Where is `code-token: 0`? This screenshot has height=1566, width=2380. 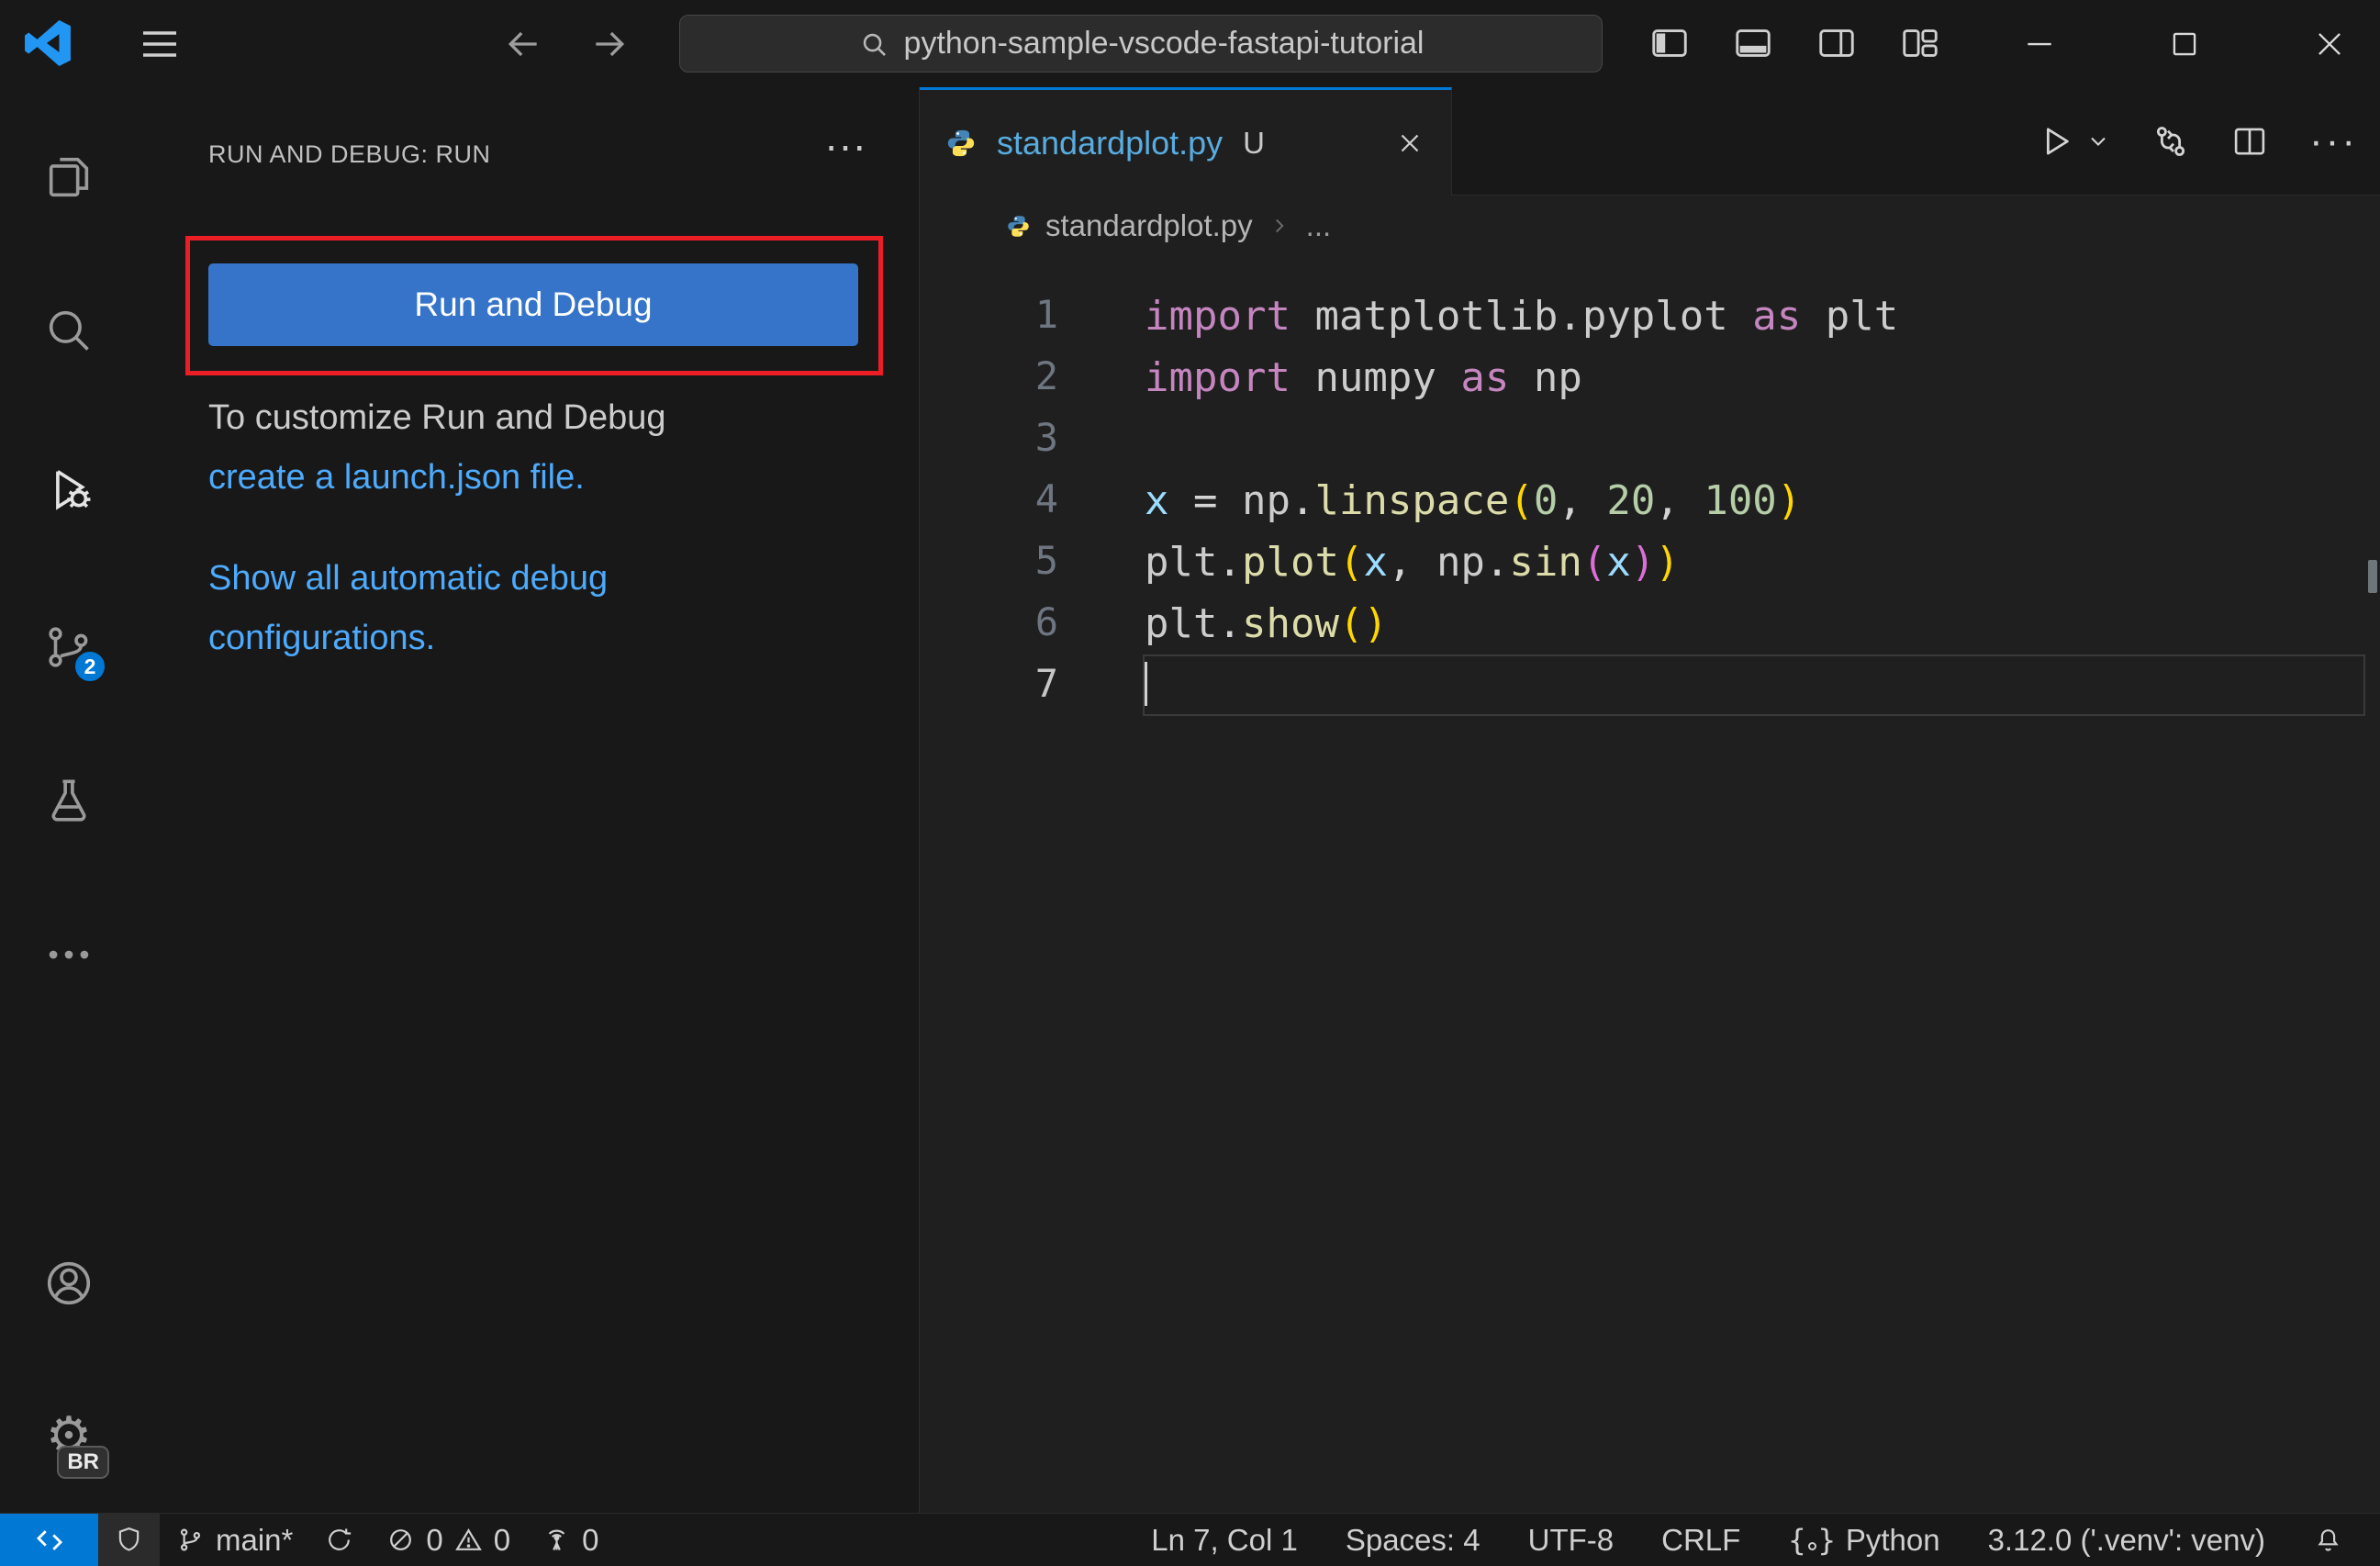
code-token: 0 is located at coordinates (1546, 500).